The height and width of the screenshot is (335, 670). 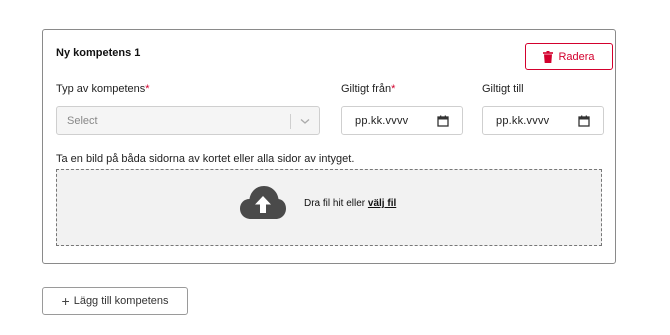 I want to click on add-competence-button: + Lägg till kompetens, so click(x=115, y=301).